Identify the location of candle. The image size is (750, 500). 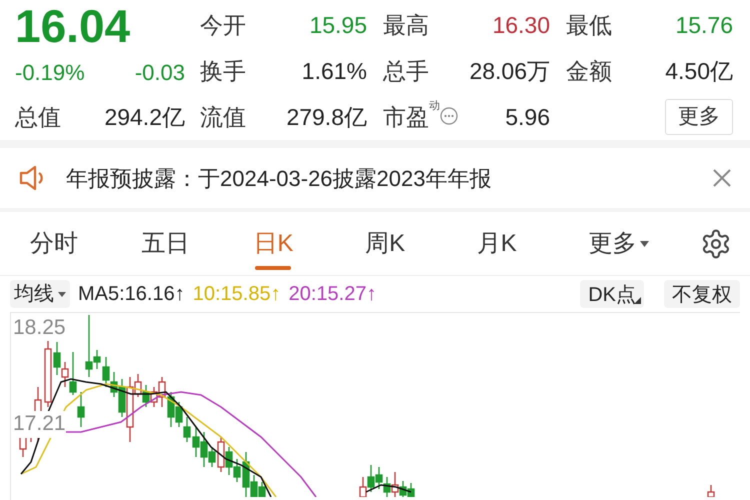
(711, 491).